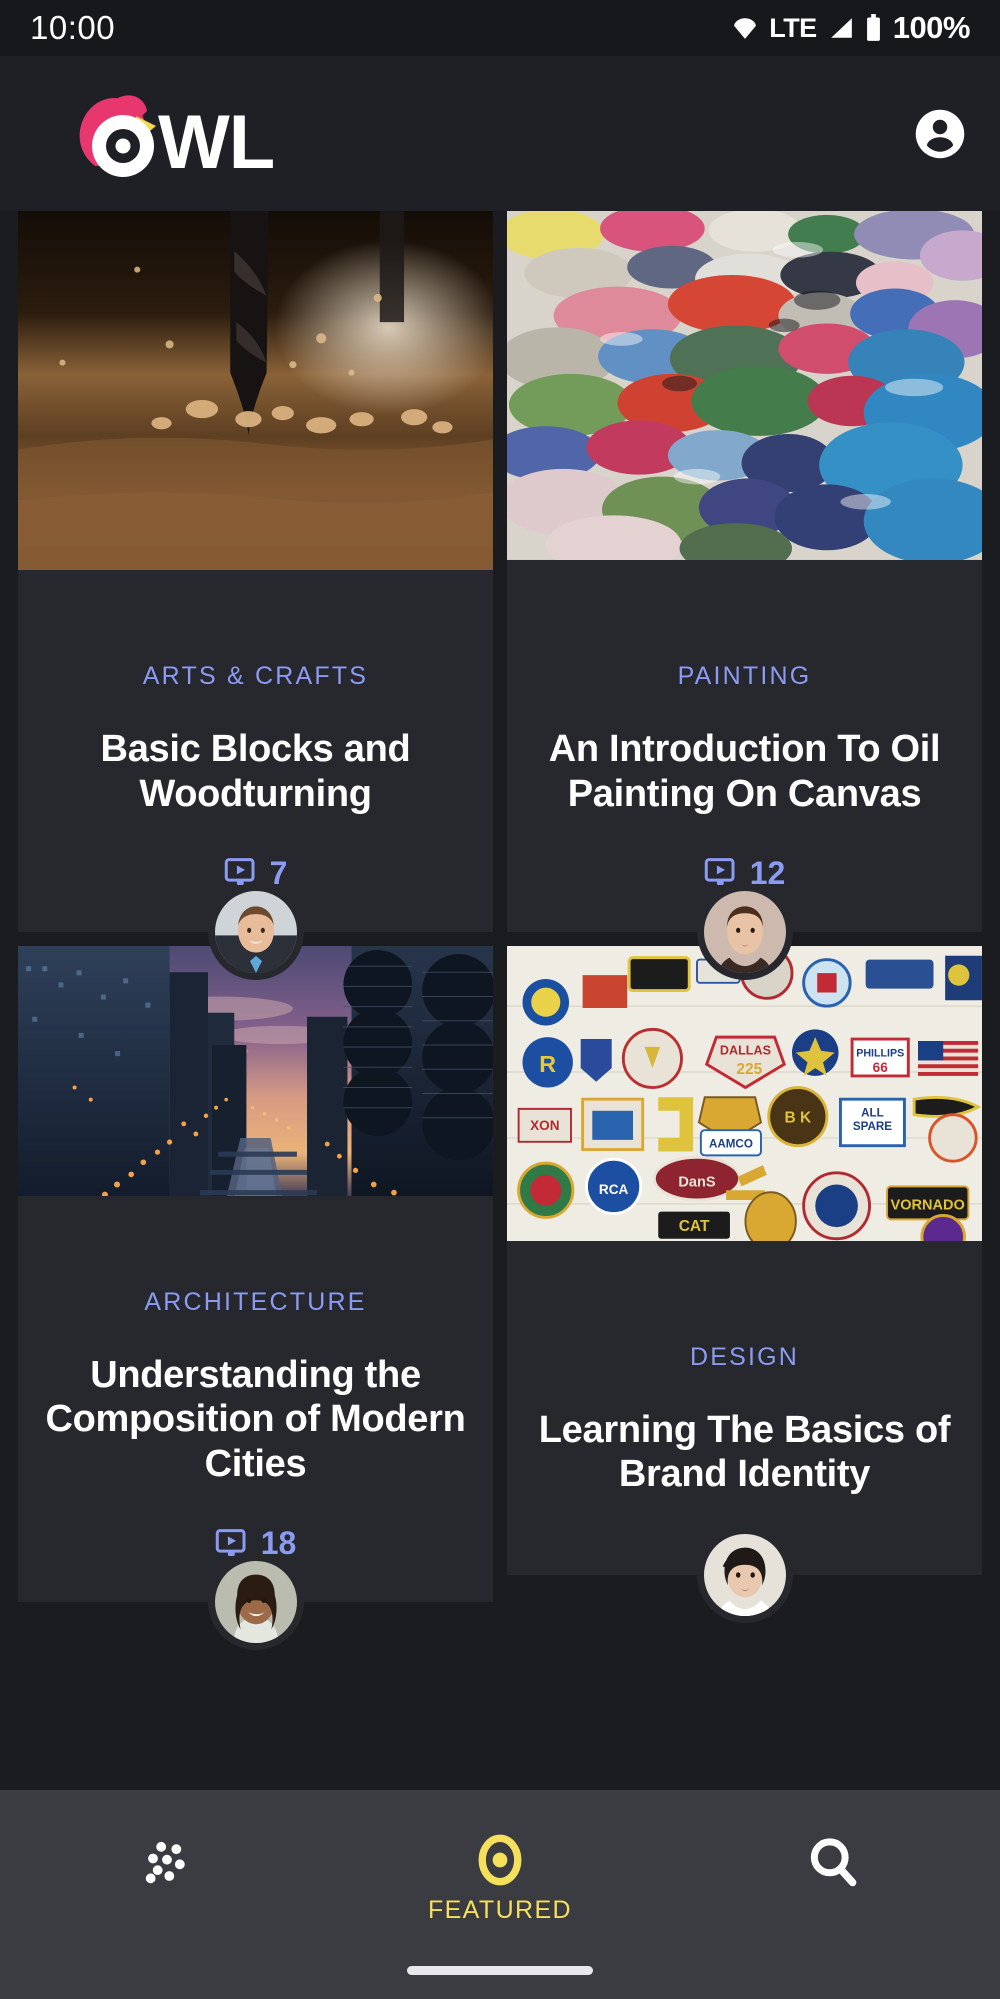 This screenshot has width=1000, height=1999. I want to click on nav-item-search, so click(833, 1867).